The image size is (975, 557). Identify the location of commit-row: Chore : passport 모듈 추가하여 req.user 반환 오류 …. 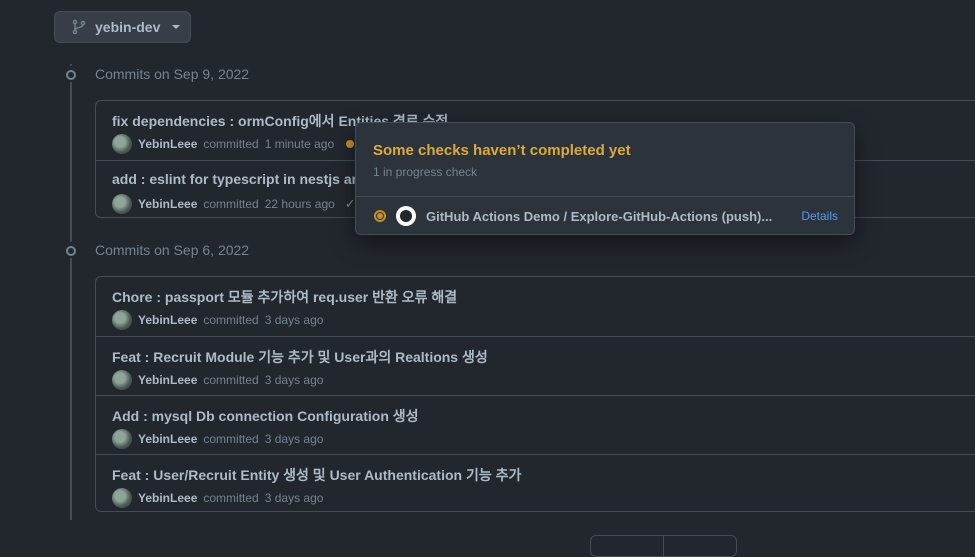
(535, 306).